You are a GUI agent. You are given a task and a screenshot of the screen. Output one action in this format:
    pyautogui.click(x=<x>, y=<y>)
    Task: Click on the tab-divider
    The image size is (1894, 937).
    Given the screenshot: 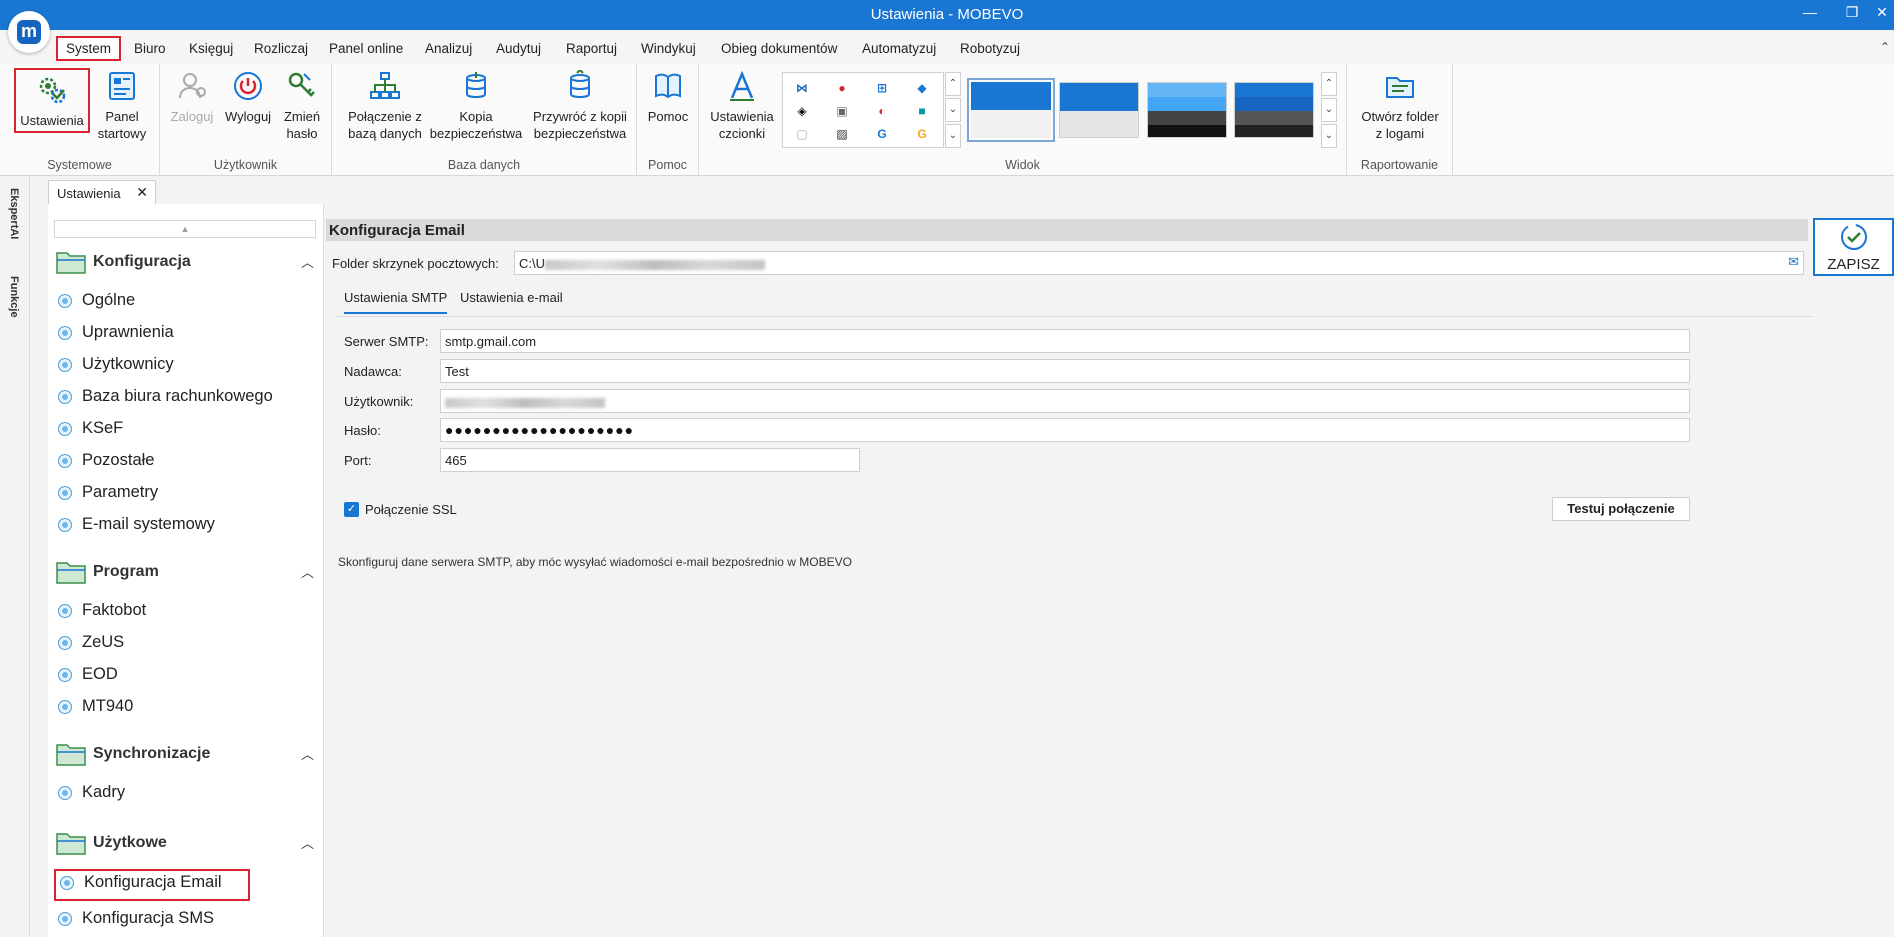 What is the action you would take?
    pyautogui.click(x=1074, y=316)
    